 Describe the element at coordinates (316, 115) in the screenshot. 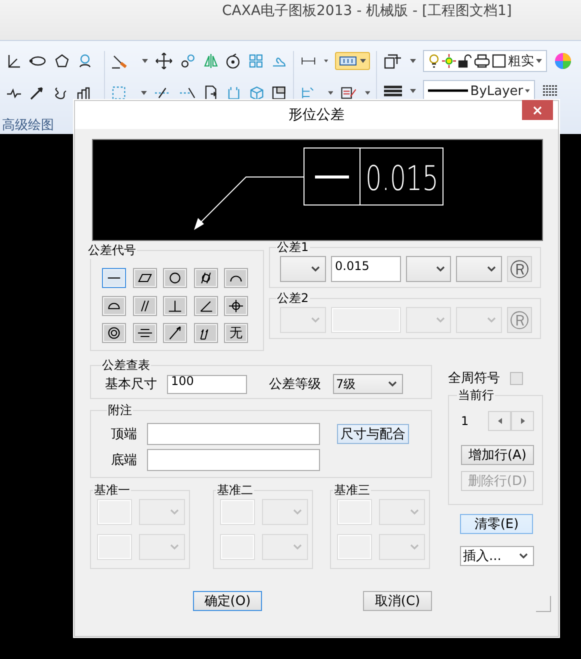

I see `dialog-title: 形位公差` at that location.